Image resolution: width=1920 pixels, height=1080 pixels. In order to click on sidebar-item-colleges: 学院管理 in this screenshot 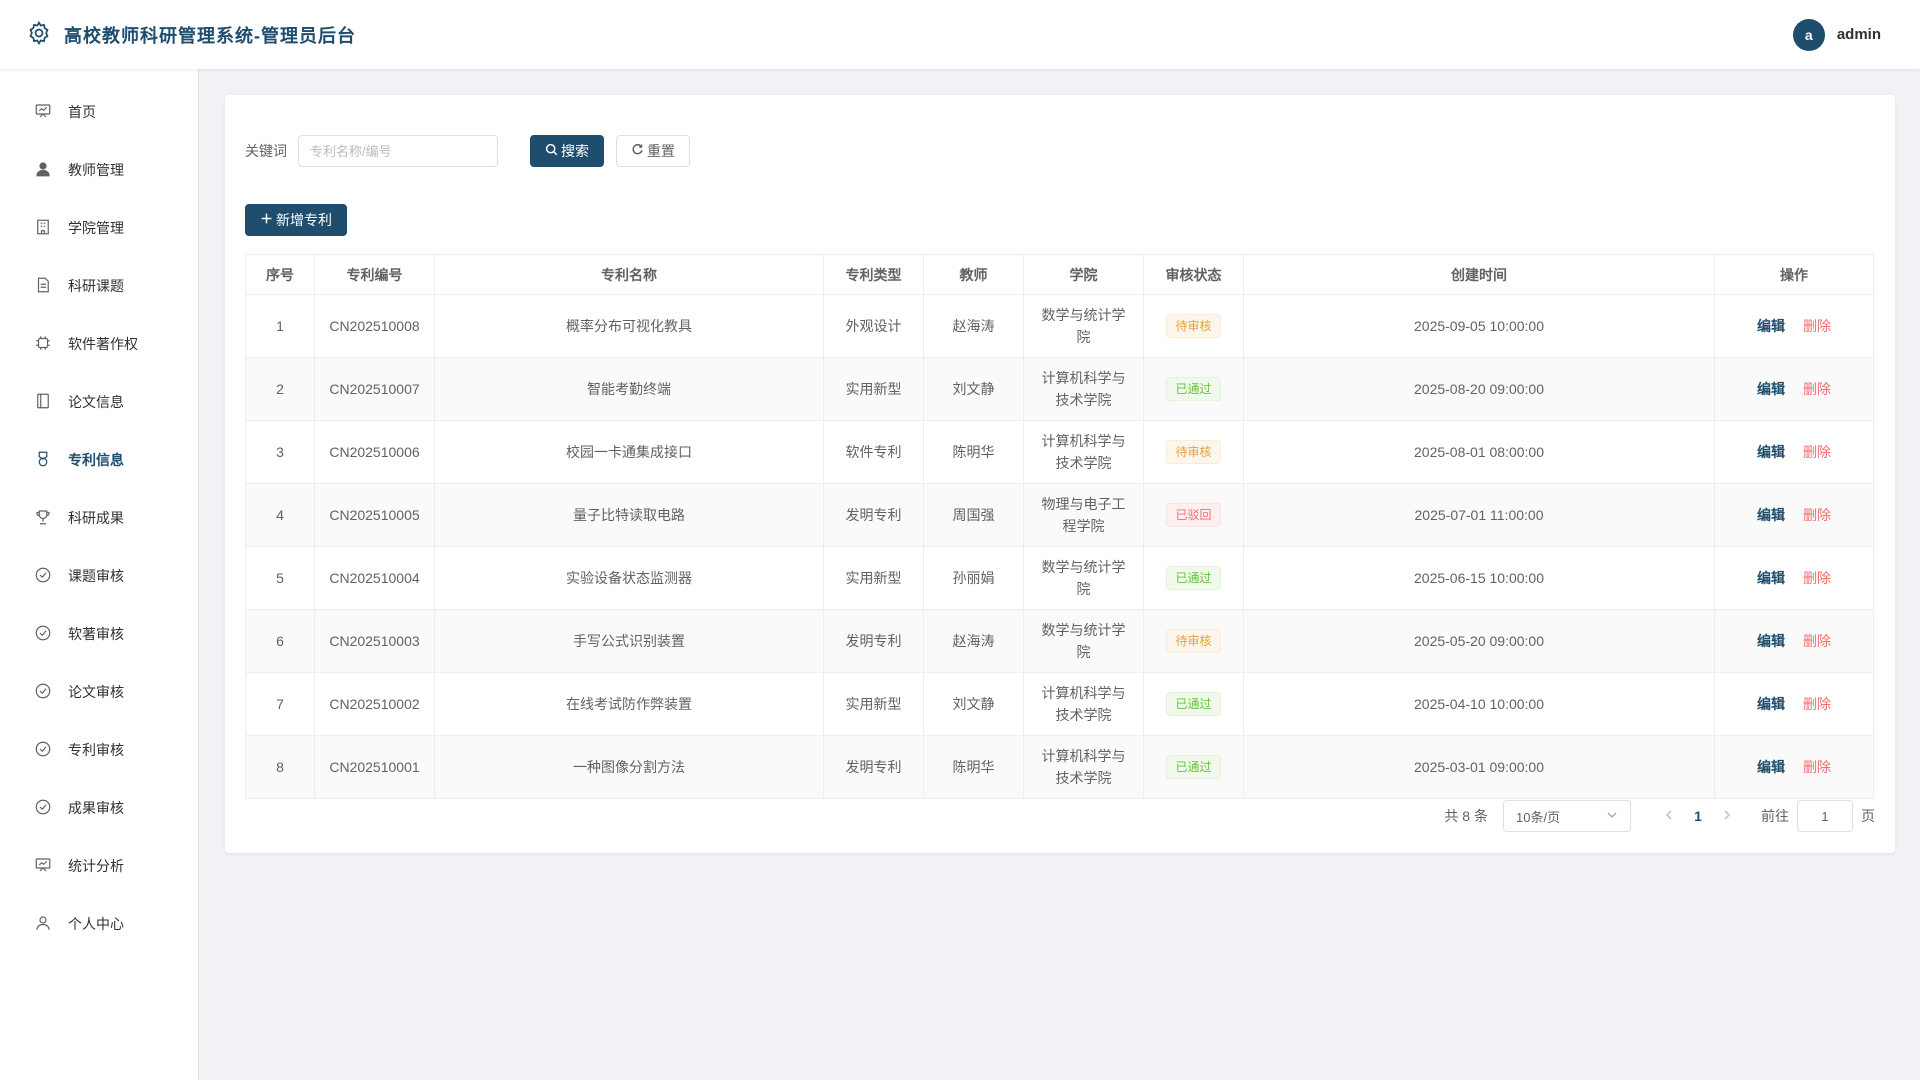, I will do `click(99, 228)`.